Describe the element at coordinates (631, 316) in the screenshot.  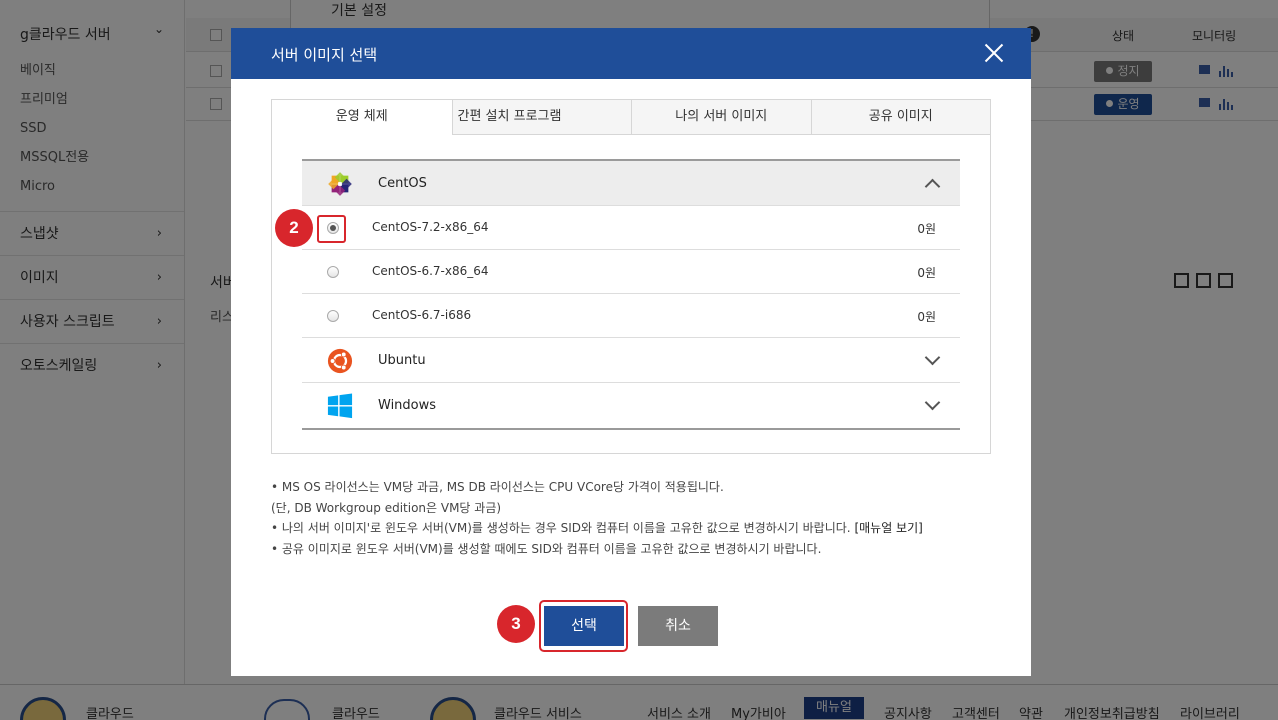
I see `os-image-row: CentOS-6.7-i686 0원` at that location.